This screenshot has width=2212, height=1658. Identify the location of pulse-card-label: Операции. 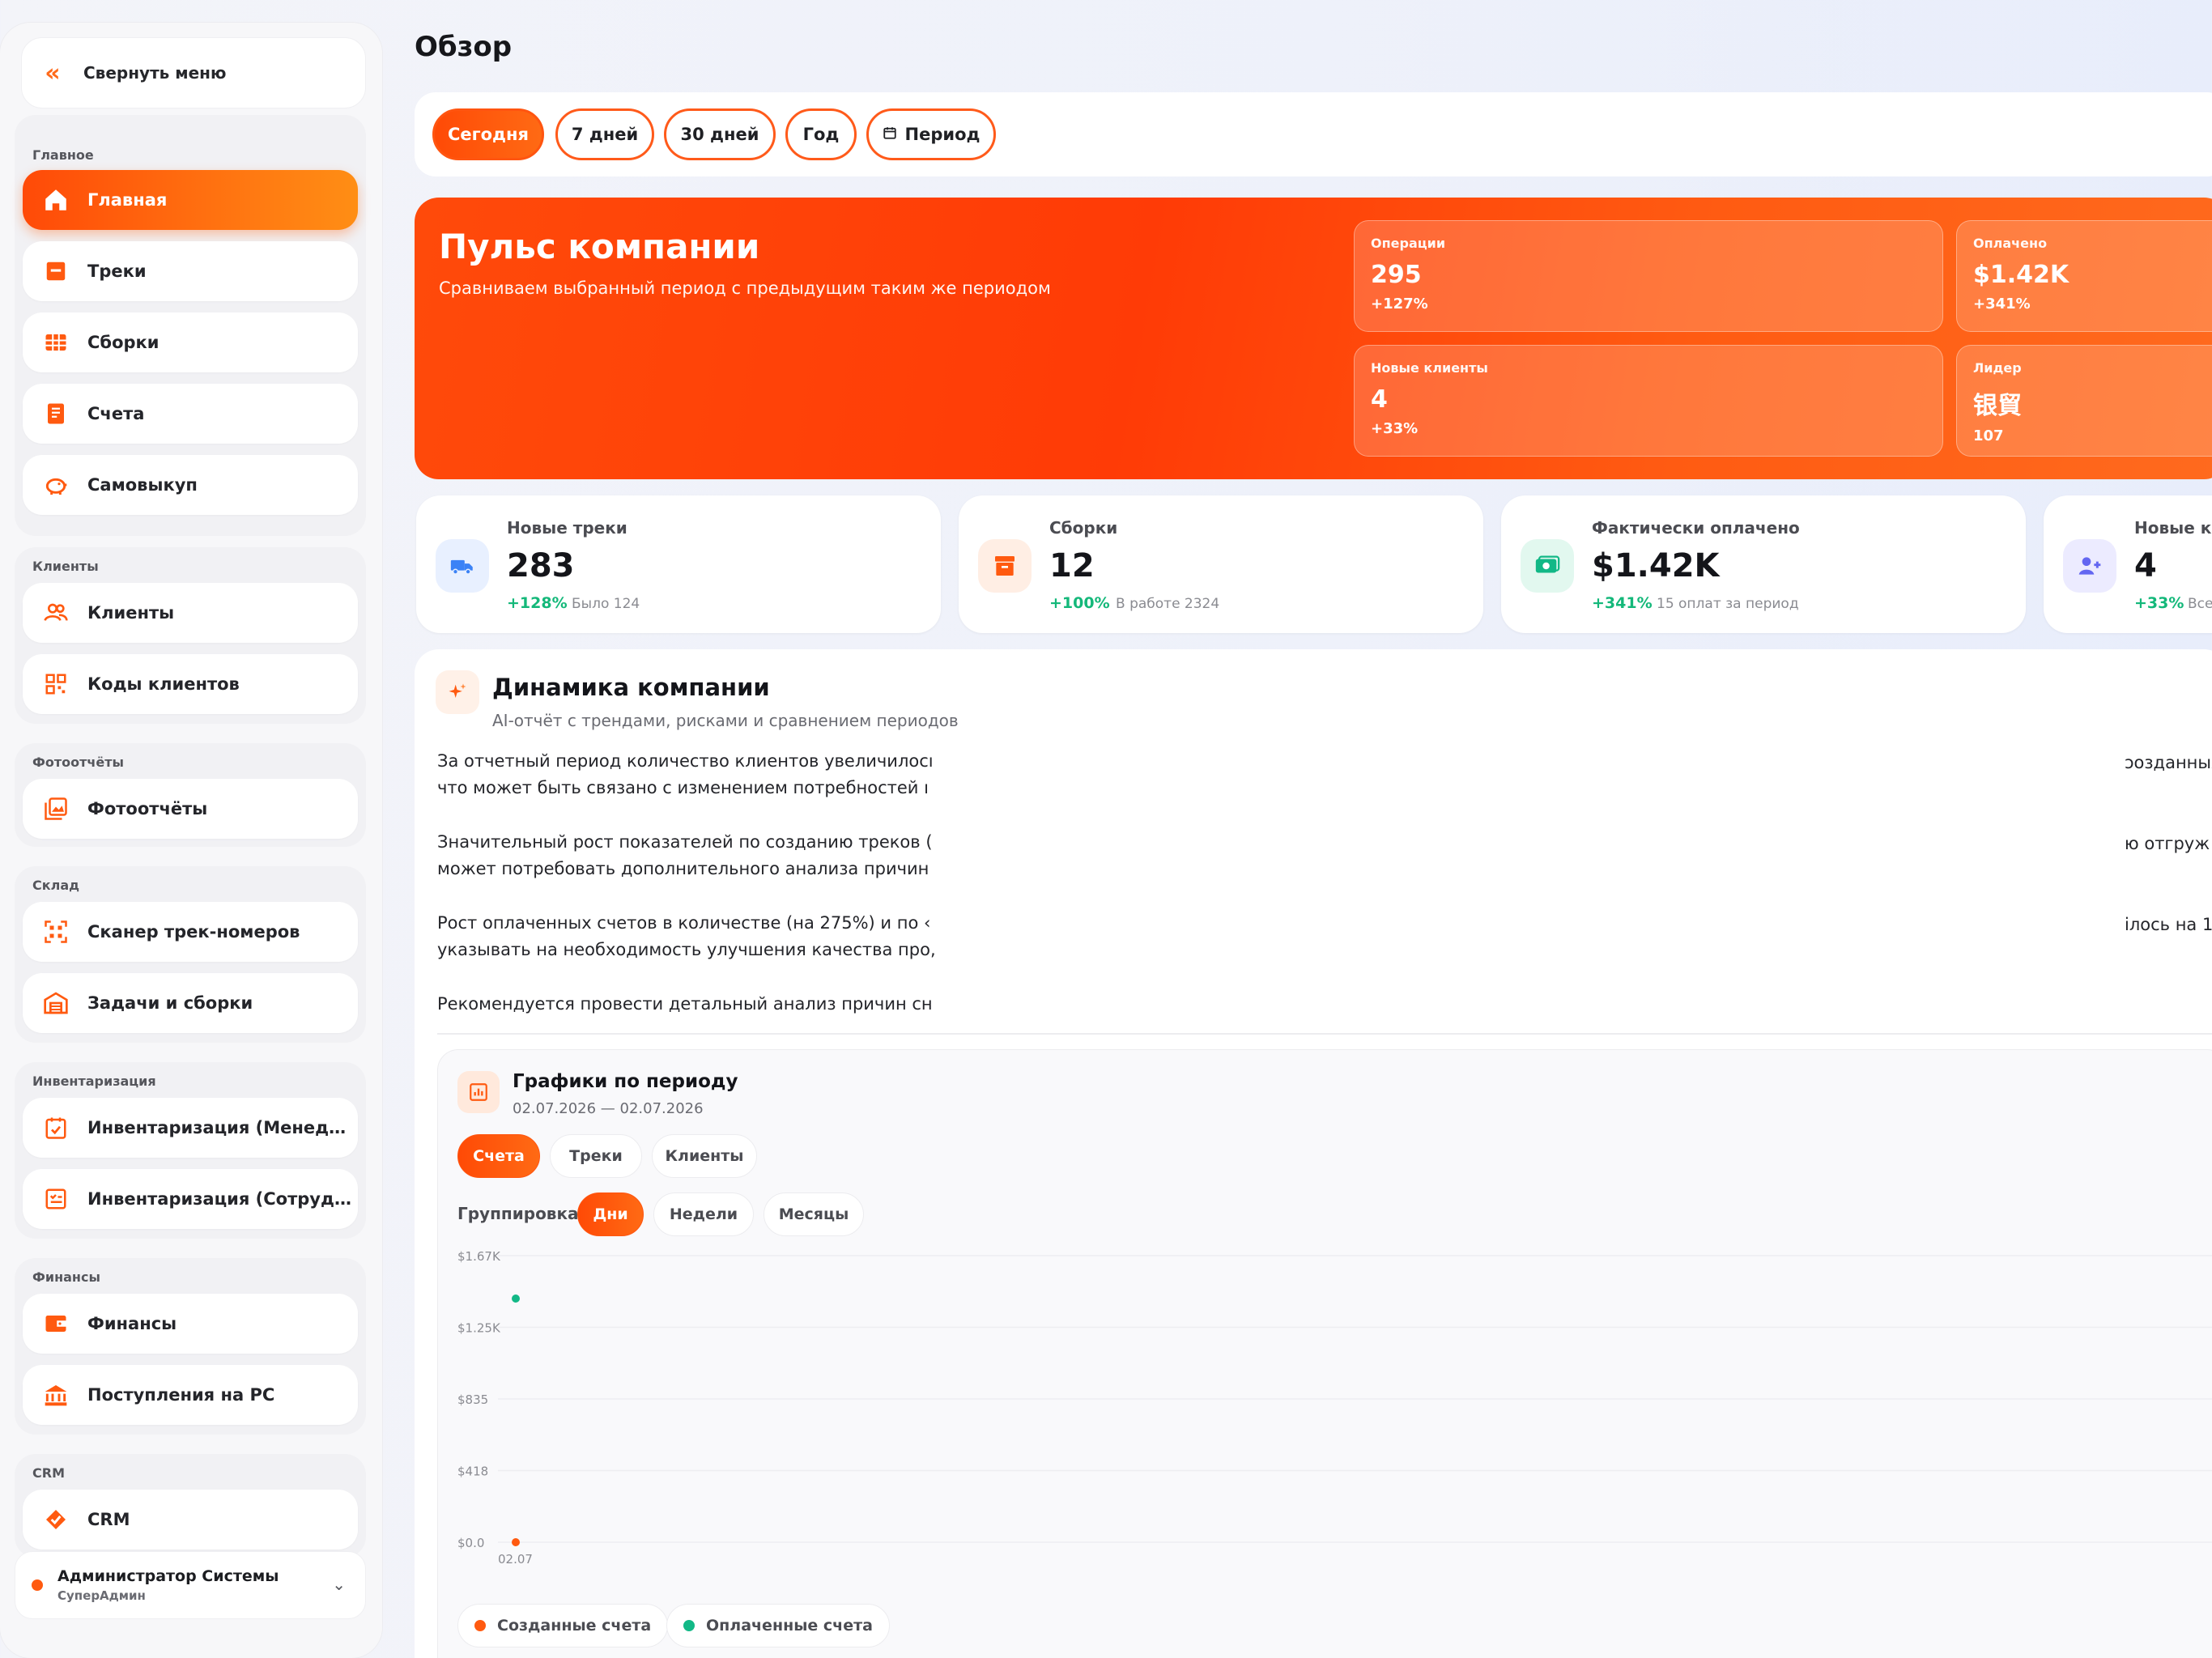
(1408, 243).